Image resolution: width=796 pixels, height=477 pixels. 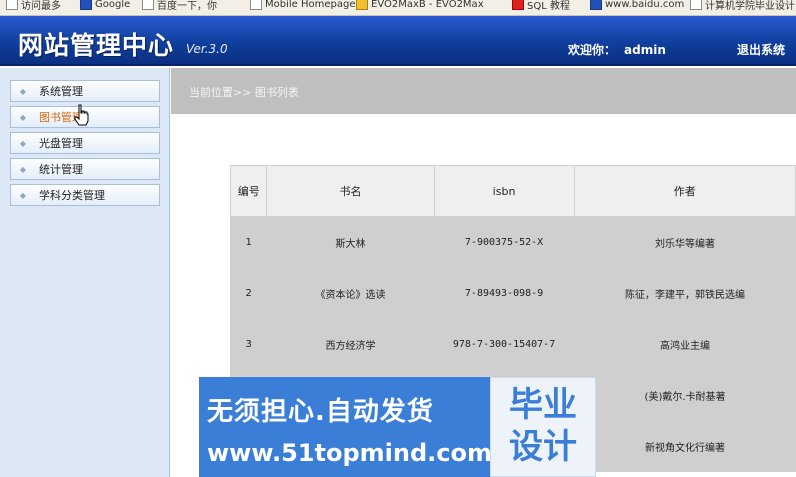 What do you see at coordinates (645, 50) in the screenshot?
I see `username: admin` at bounding box center [645, 50].